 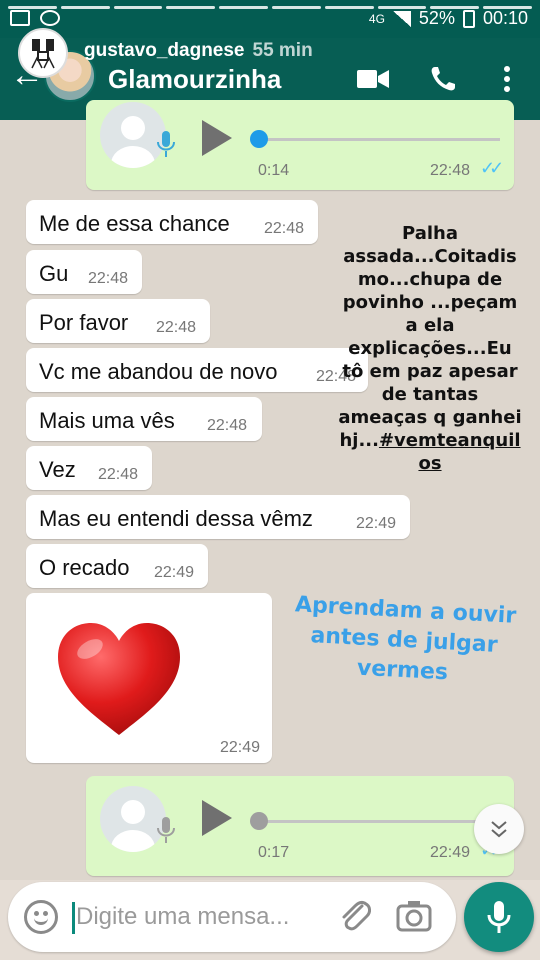 What do you see at coordinates (164, 50) in the screenshot?
I see `story-username-text: gustavo_dagnese` at bounding box center [164, 50].